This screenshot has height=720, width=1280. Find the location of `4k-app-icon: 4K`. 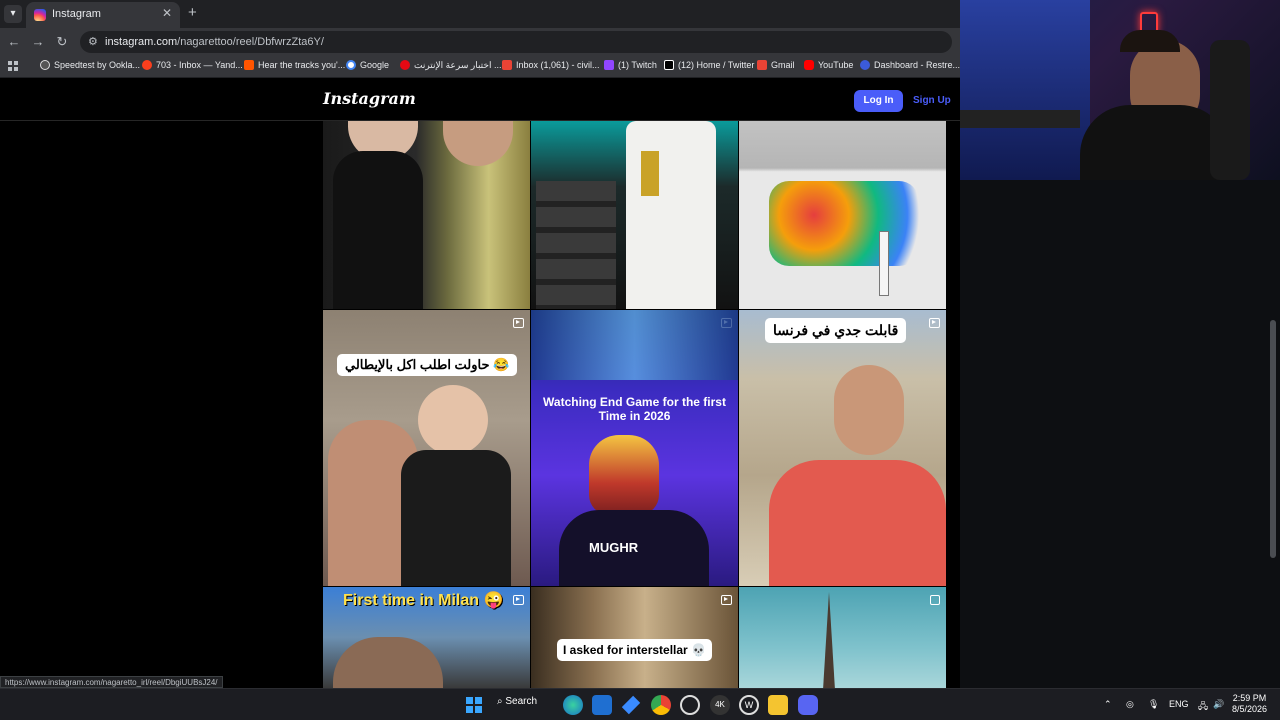

4k-app-icon: 4K is located at coordinates (720, 705).